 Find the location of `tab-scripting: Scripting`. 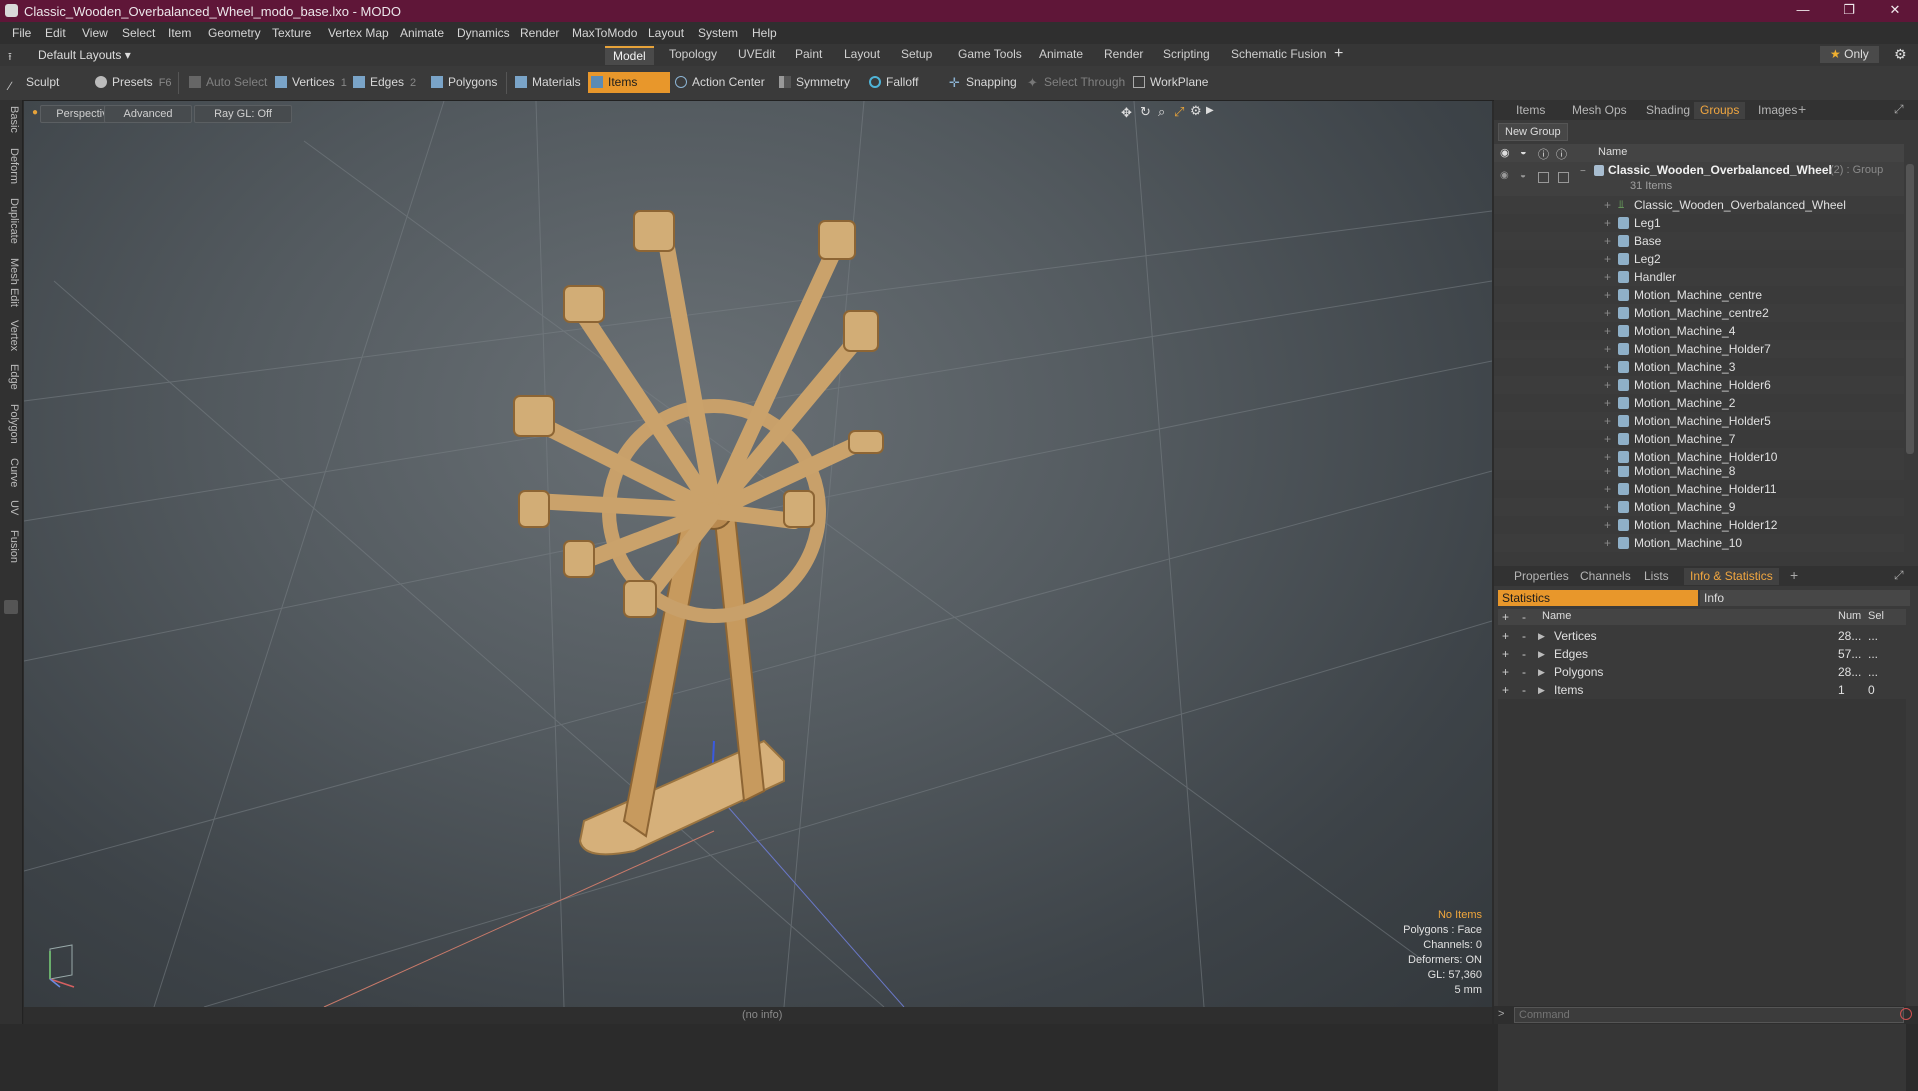

tab-scripting: Scripting is located at coordinates (1186, 54).